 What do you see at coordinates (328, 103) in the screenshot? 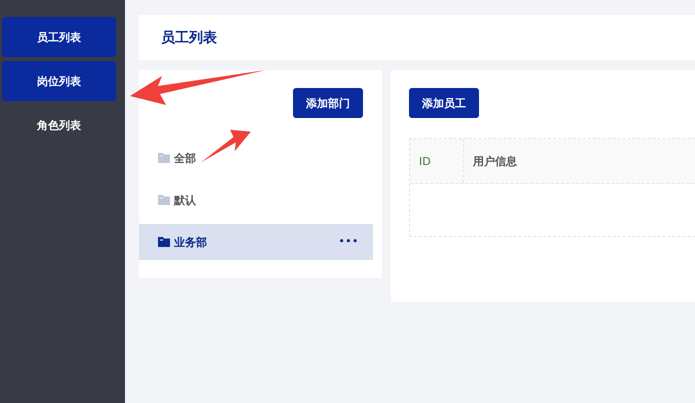
I see `add-department-button: 添加部门` at bounding box center [328, 103].